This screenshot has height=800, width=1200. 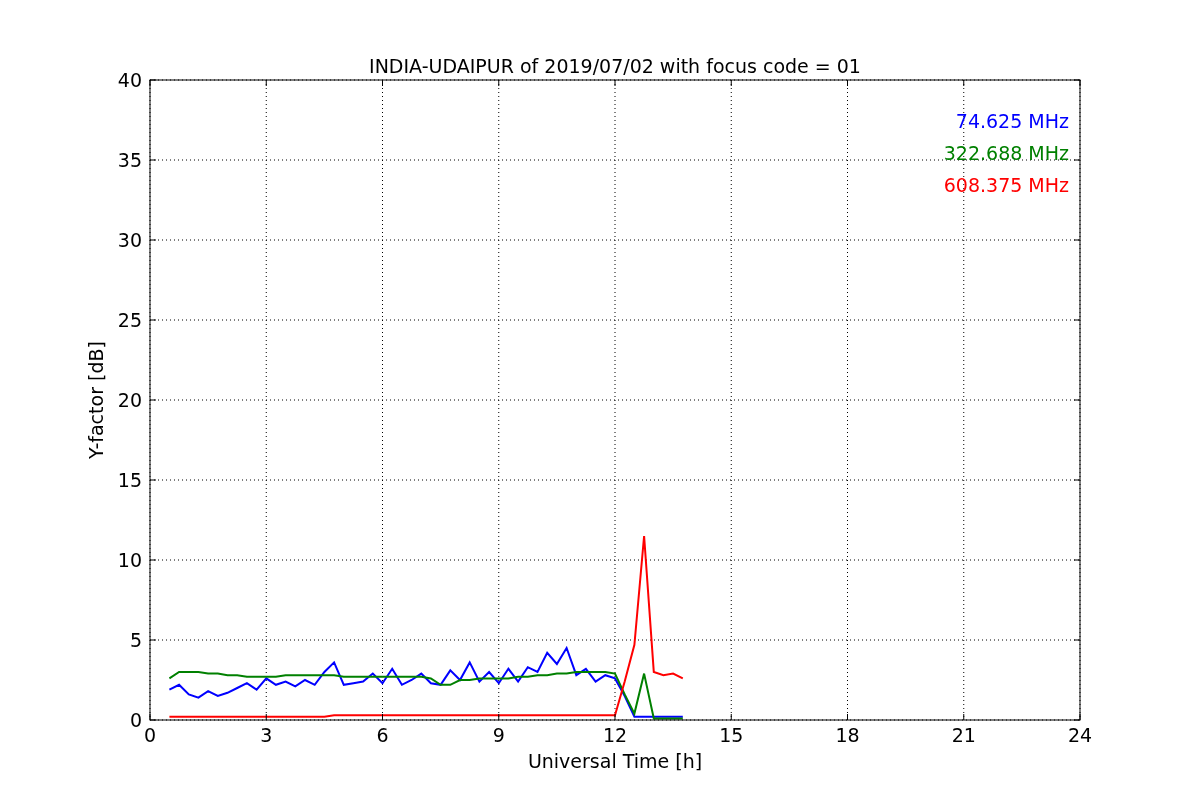 What do you see at coordinates (135, 720) in the screenshot?
I see `y-tick-label: 0` at bounding box center [135, 720].